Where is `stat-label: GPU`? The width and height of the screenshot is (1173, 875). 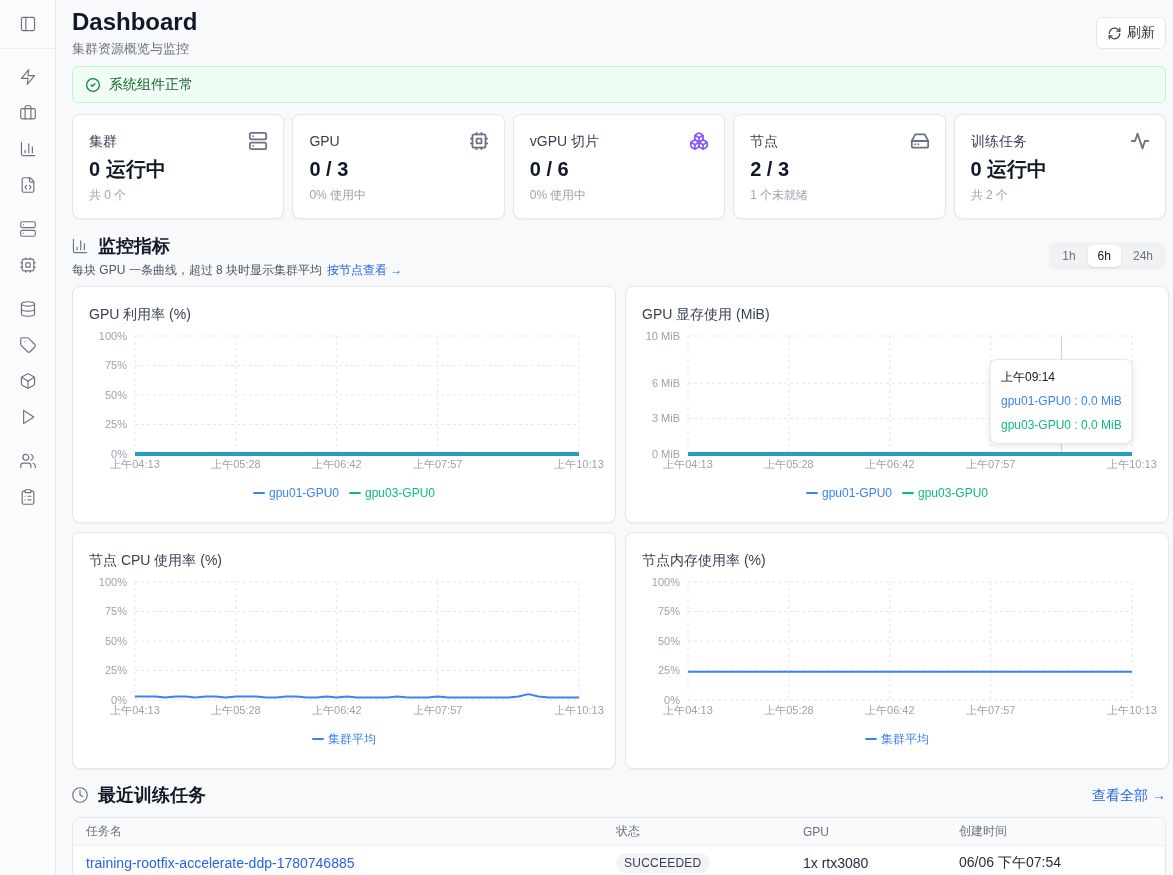
stat-label: GPU is located at coordinates (324, 141).